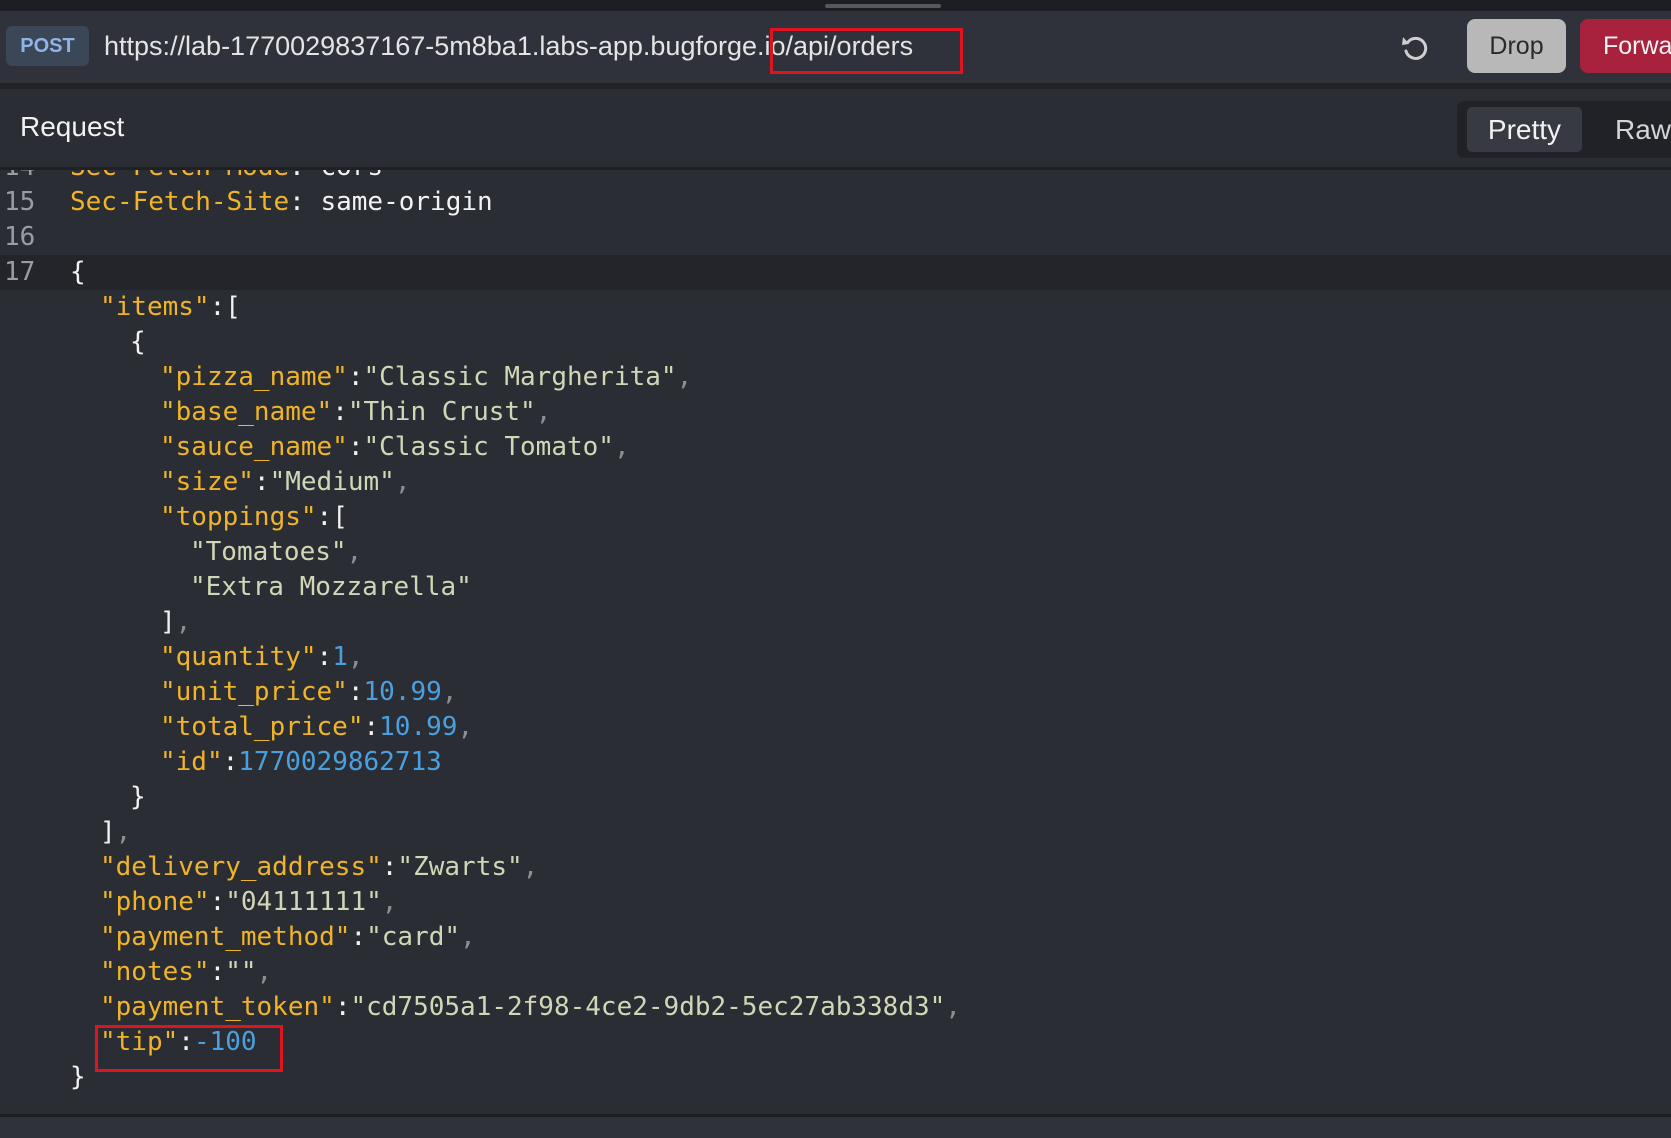 The height and width of the screenshot is (1138, 1671). I want to click on json-value: 1, so click(340, 657).